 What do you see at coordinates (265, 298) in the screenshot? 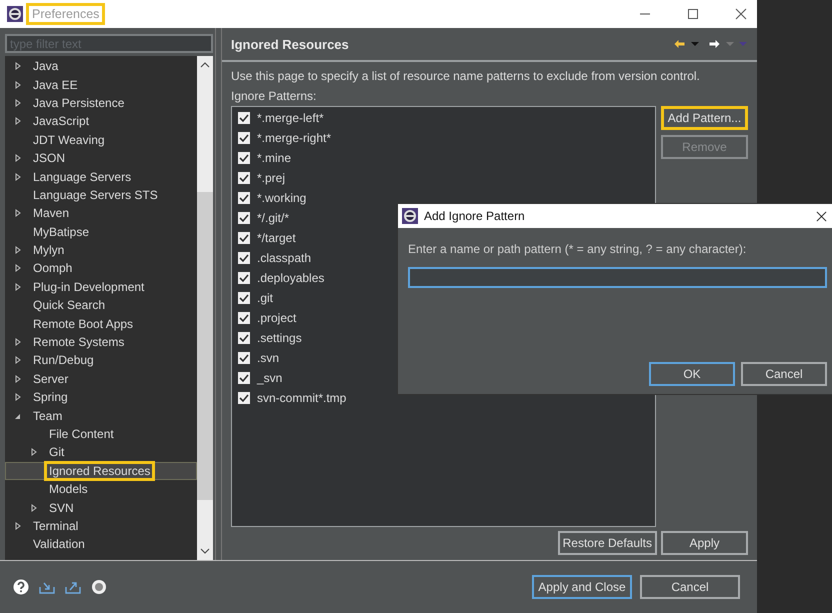
I see `pattern-label: .git` at bounding box center [265, 298].